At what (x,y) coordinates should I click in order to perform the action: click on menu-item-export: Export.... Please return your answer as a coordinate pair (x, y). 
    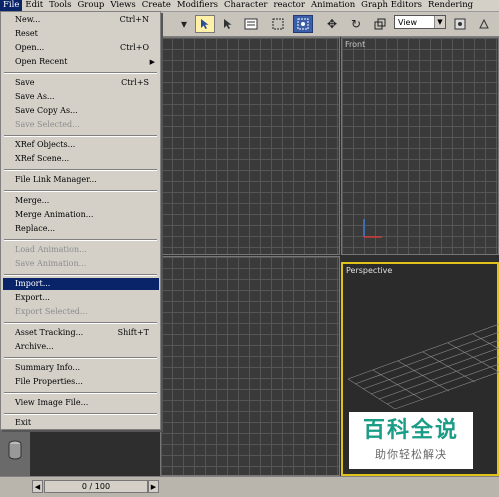
    Looking at the image, I should click on (81, 298).